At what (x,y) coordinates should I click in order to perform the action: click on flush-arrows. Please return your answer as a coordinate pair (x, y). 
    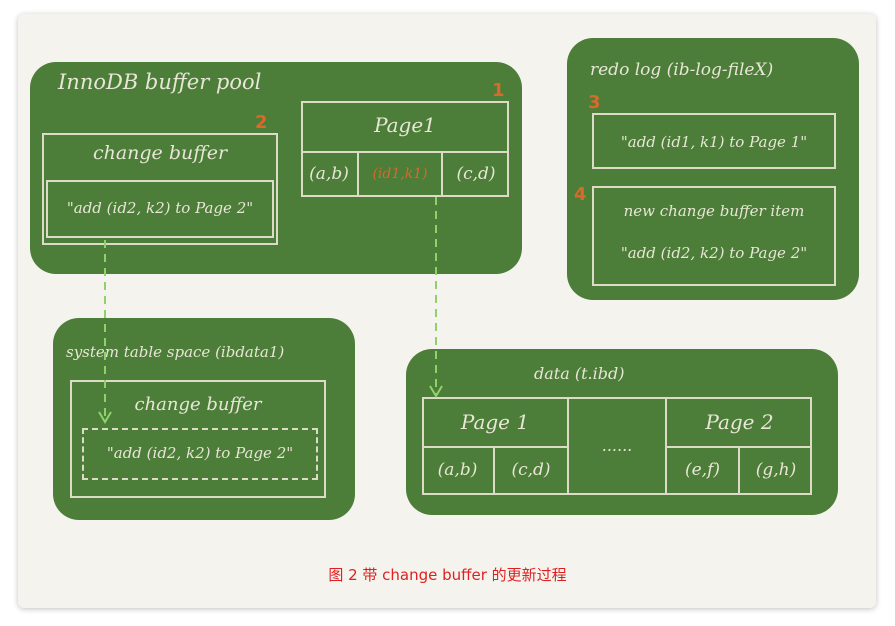
    Looking at the image, I should click on (270, 310).